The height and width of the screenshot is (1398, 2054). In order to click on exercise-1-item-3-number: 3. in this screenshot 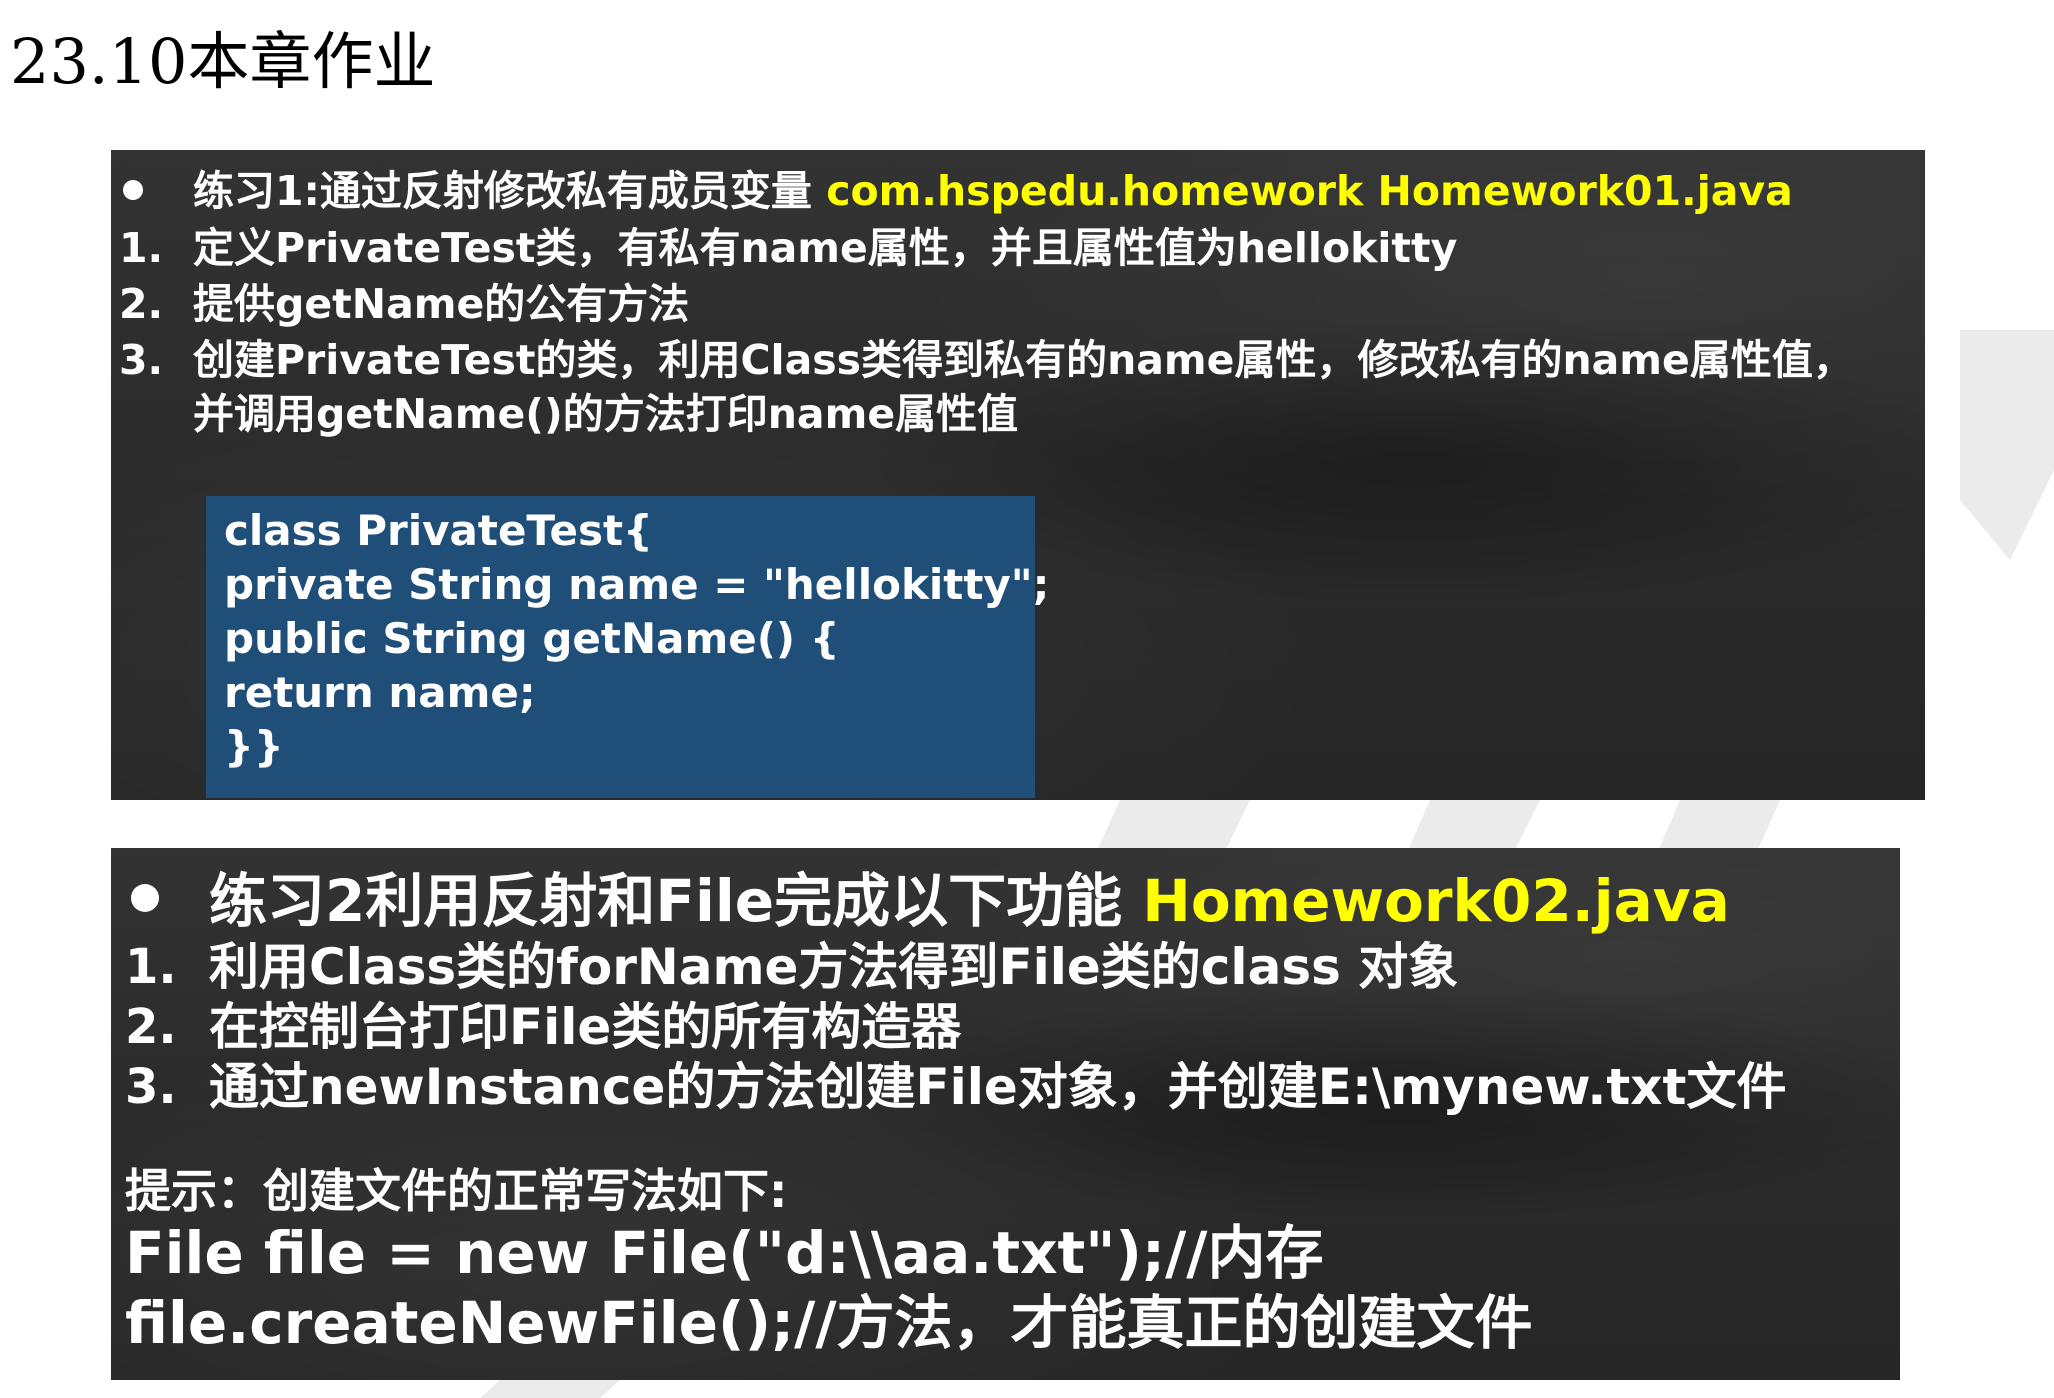, I will do `click(141, 360)`.